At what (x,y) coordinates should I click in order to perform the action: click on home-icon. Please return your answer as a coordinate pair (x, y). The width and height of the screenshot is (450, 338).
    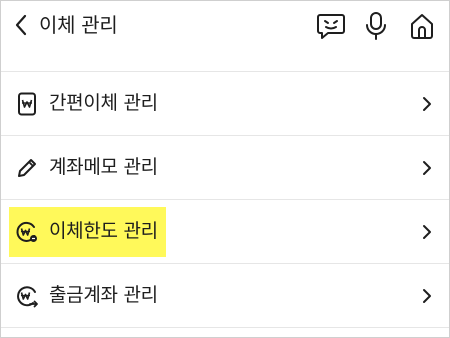
    Looking at the image, I should click on (422, 26).